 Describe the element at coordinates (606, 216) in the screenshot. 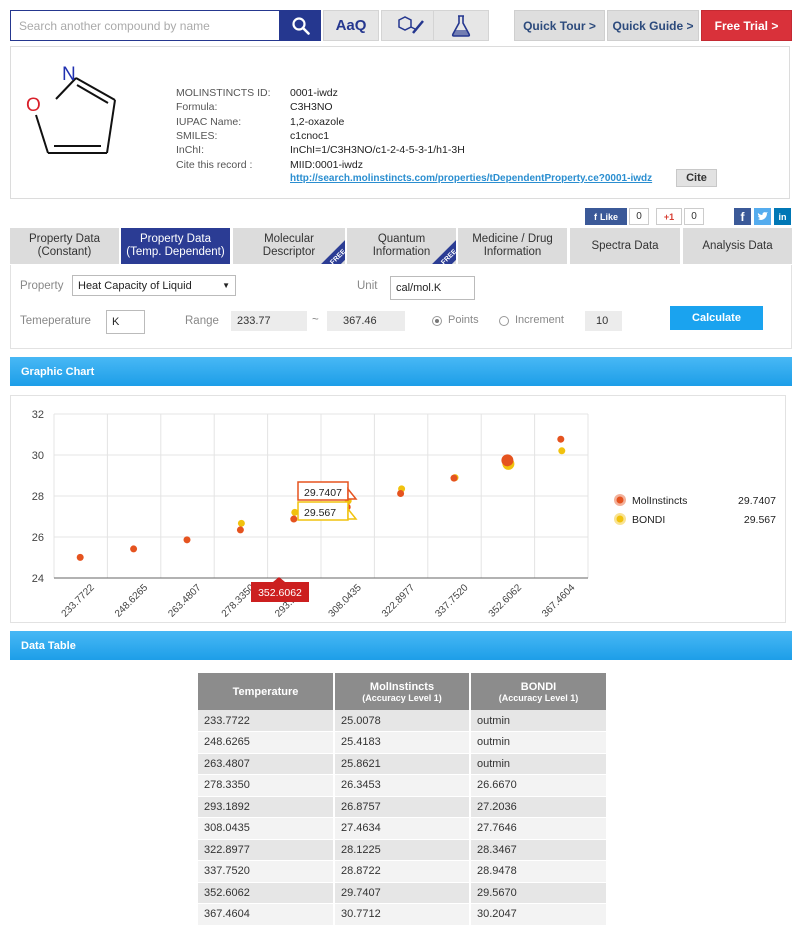

I see `facebook-like-button: f Like` at that location.